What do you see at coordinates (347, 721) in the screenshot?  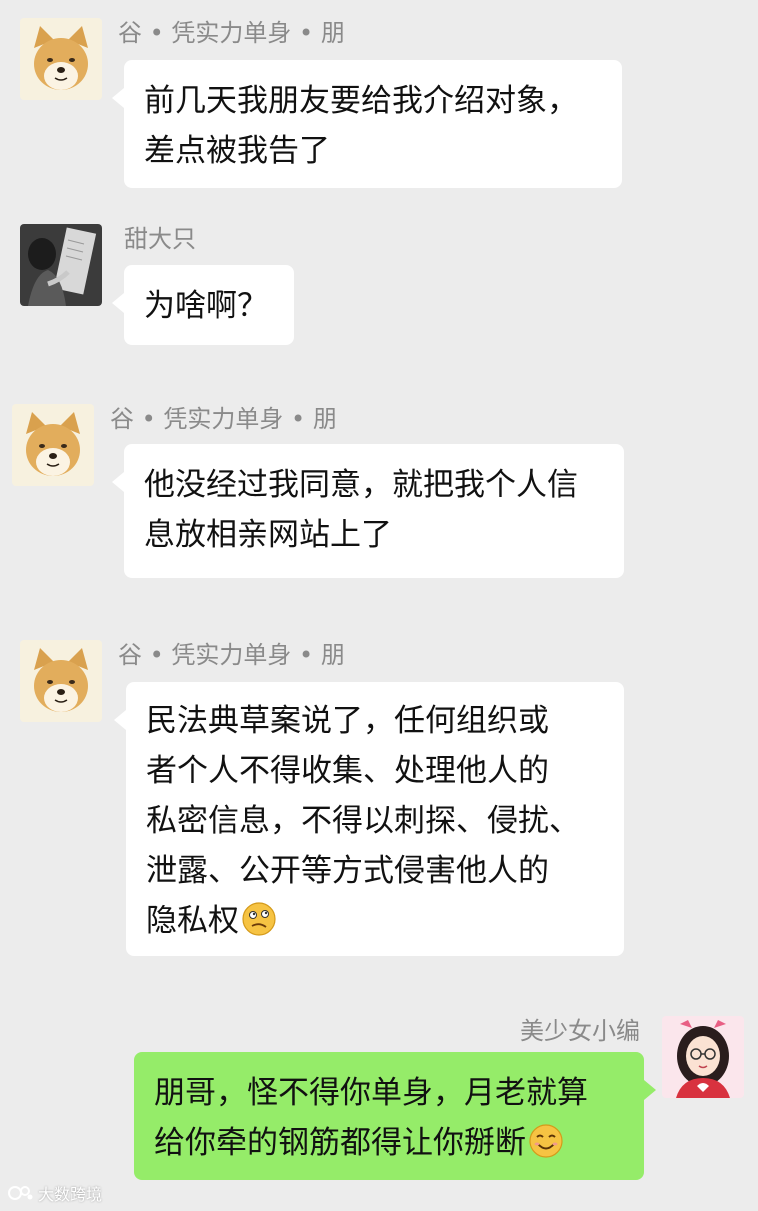 I see `message-text-line: 民法典草案说了，任何组织或` at bounding box center [347, 721].